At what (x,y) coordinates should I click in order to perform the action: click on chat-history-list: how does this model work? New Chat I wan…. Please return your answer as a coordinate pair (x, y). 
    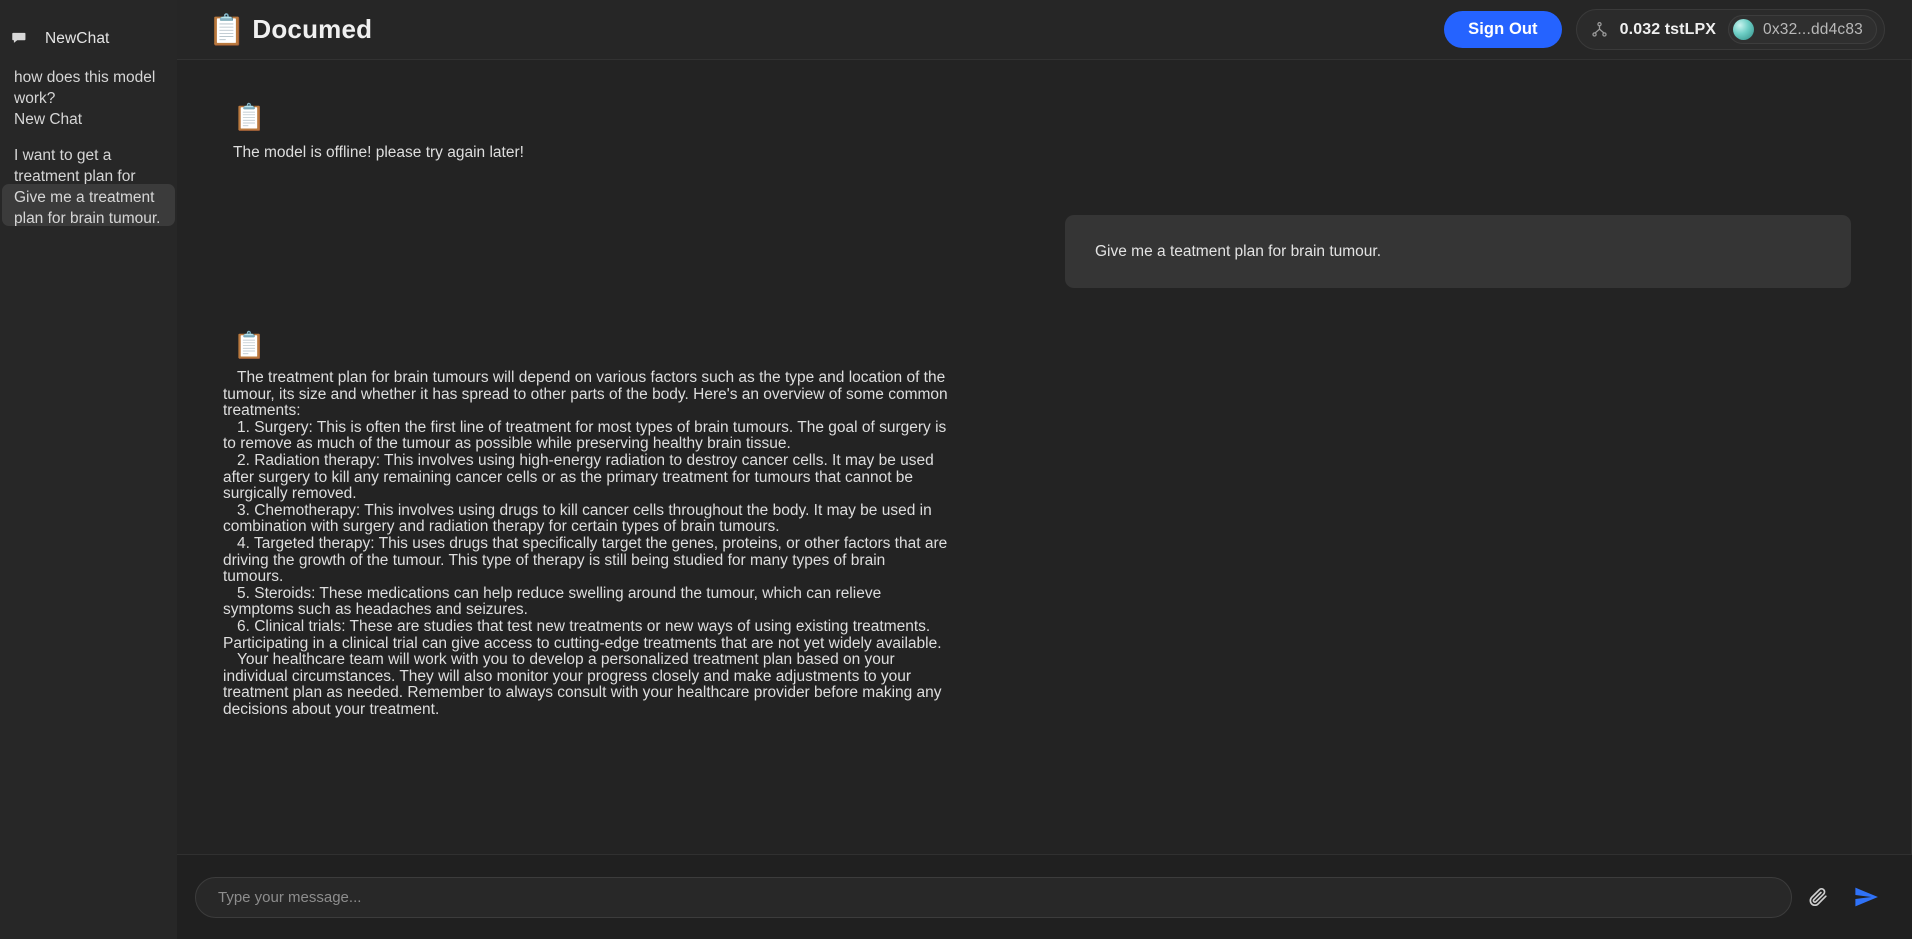
    Looking at the image, I should click on (88, 145).